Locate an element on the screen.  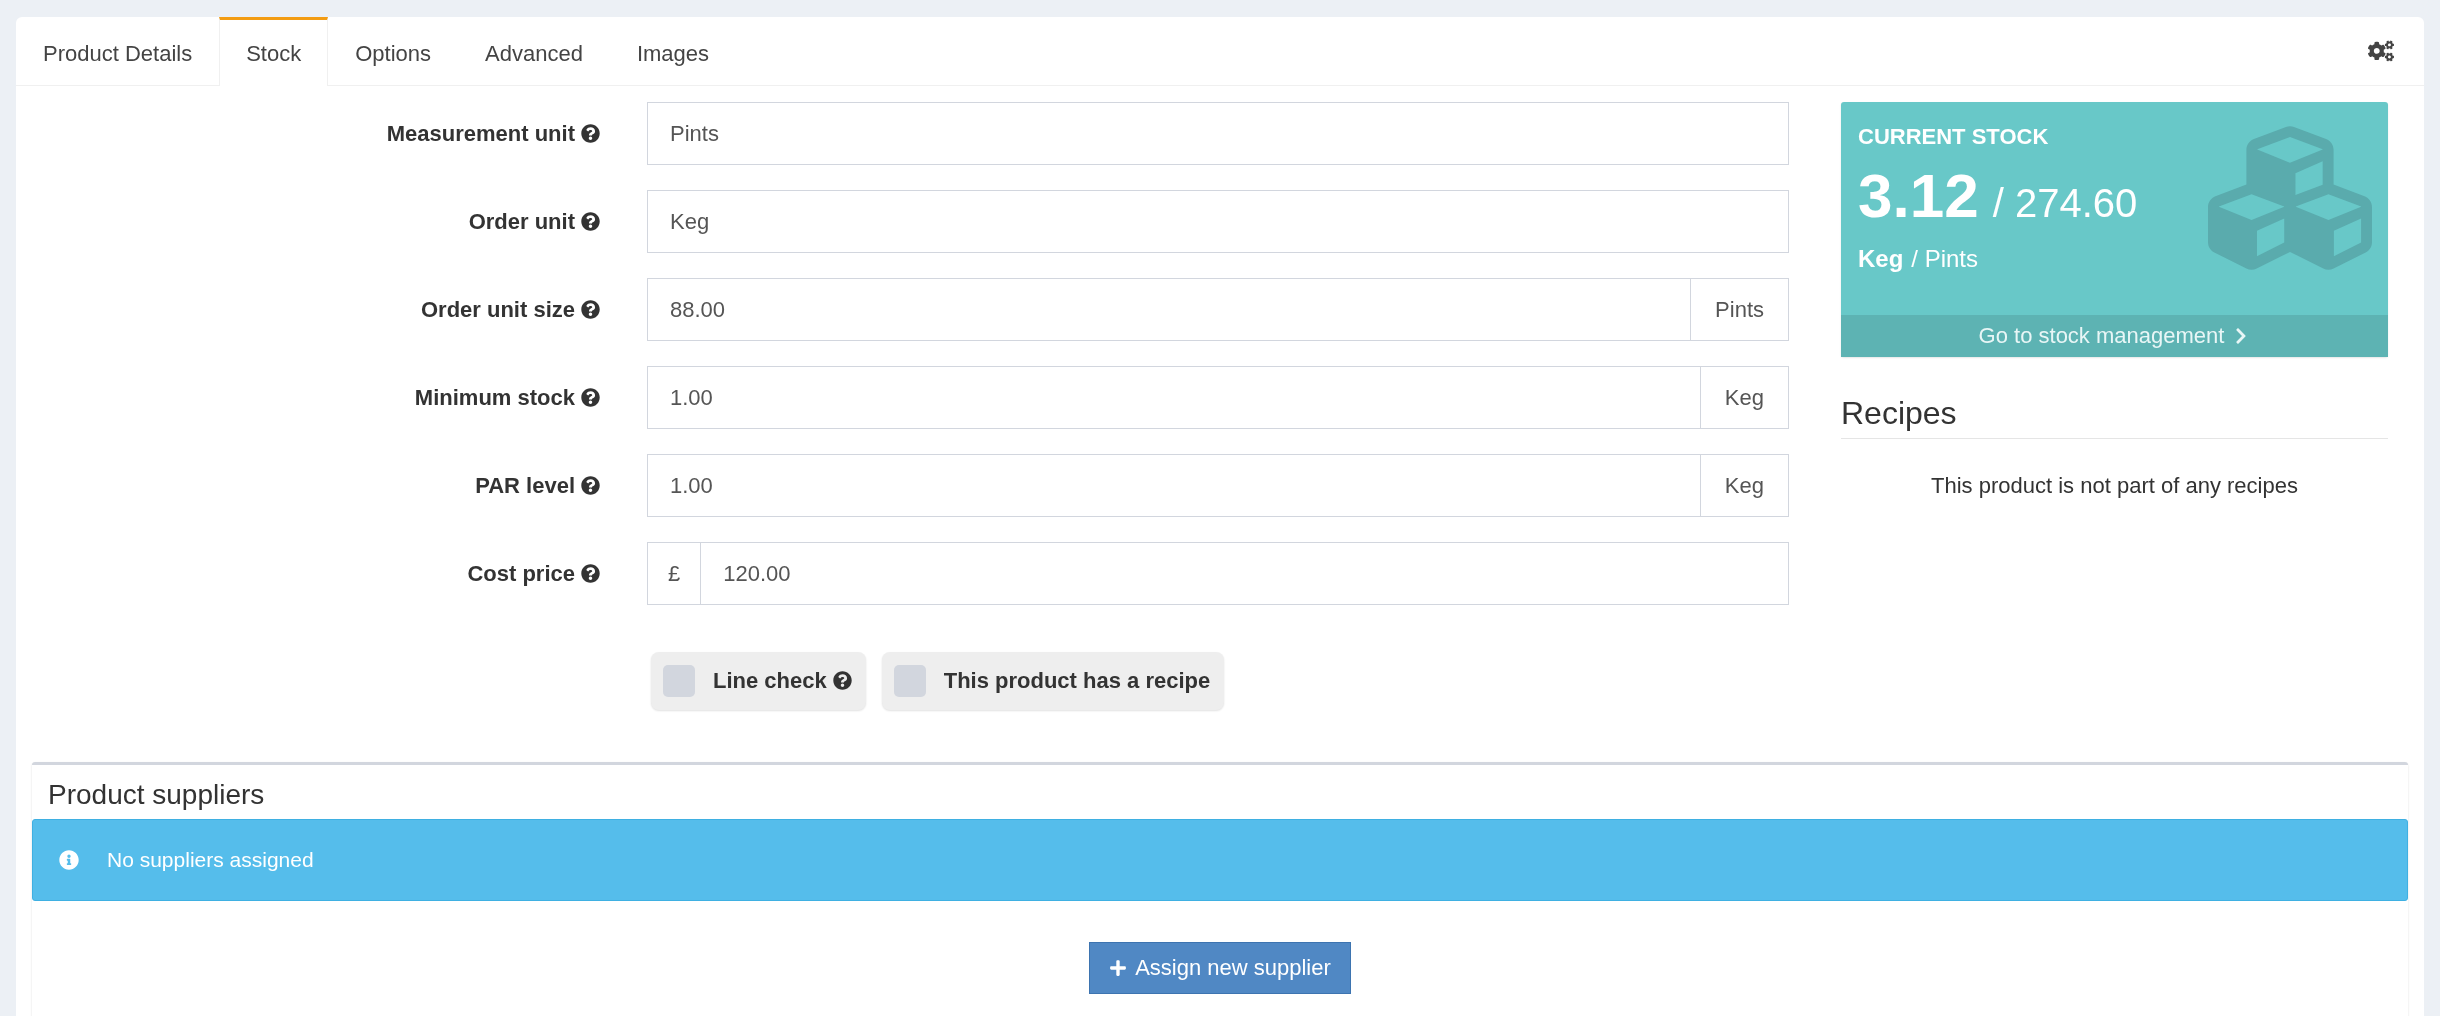
info-icon is located at coordinates (69, 860).